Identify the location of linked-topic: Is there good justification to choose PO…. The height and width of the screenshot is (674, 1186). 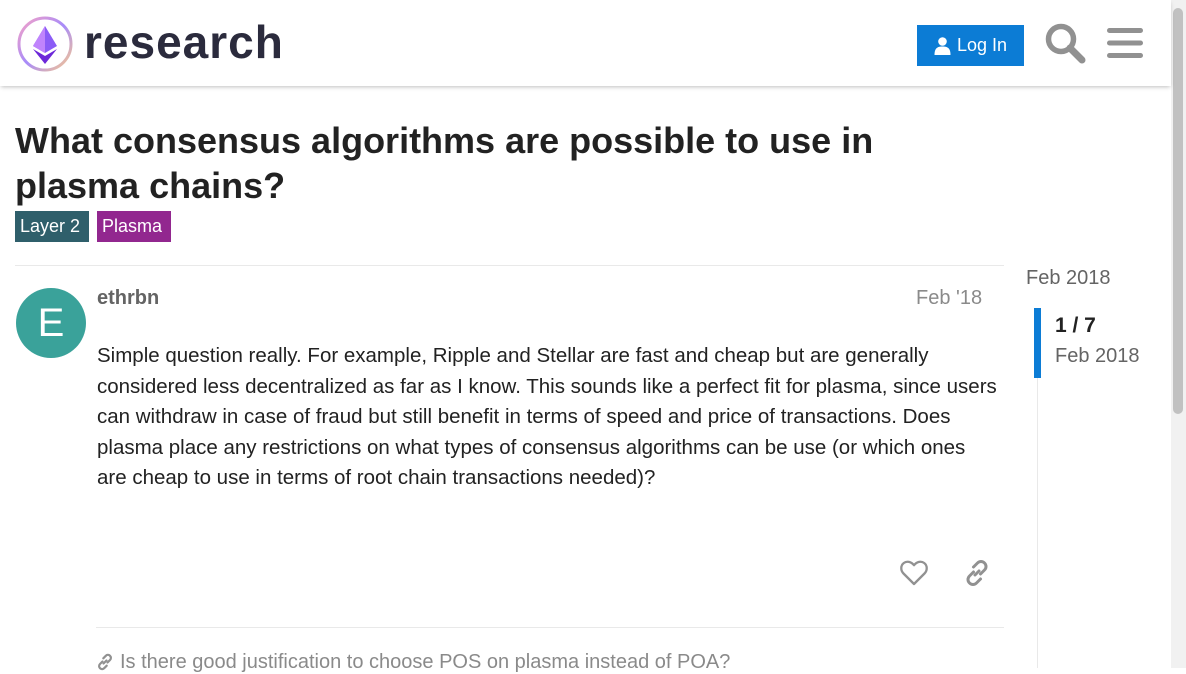
(413, 662).